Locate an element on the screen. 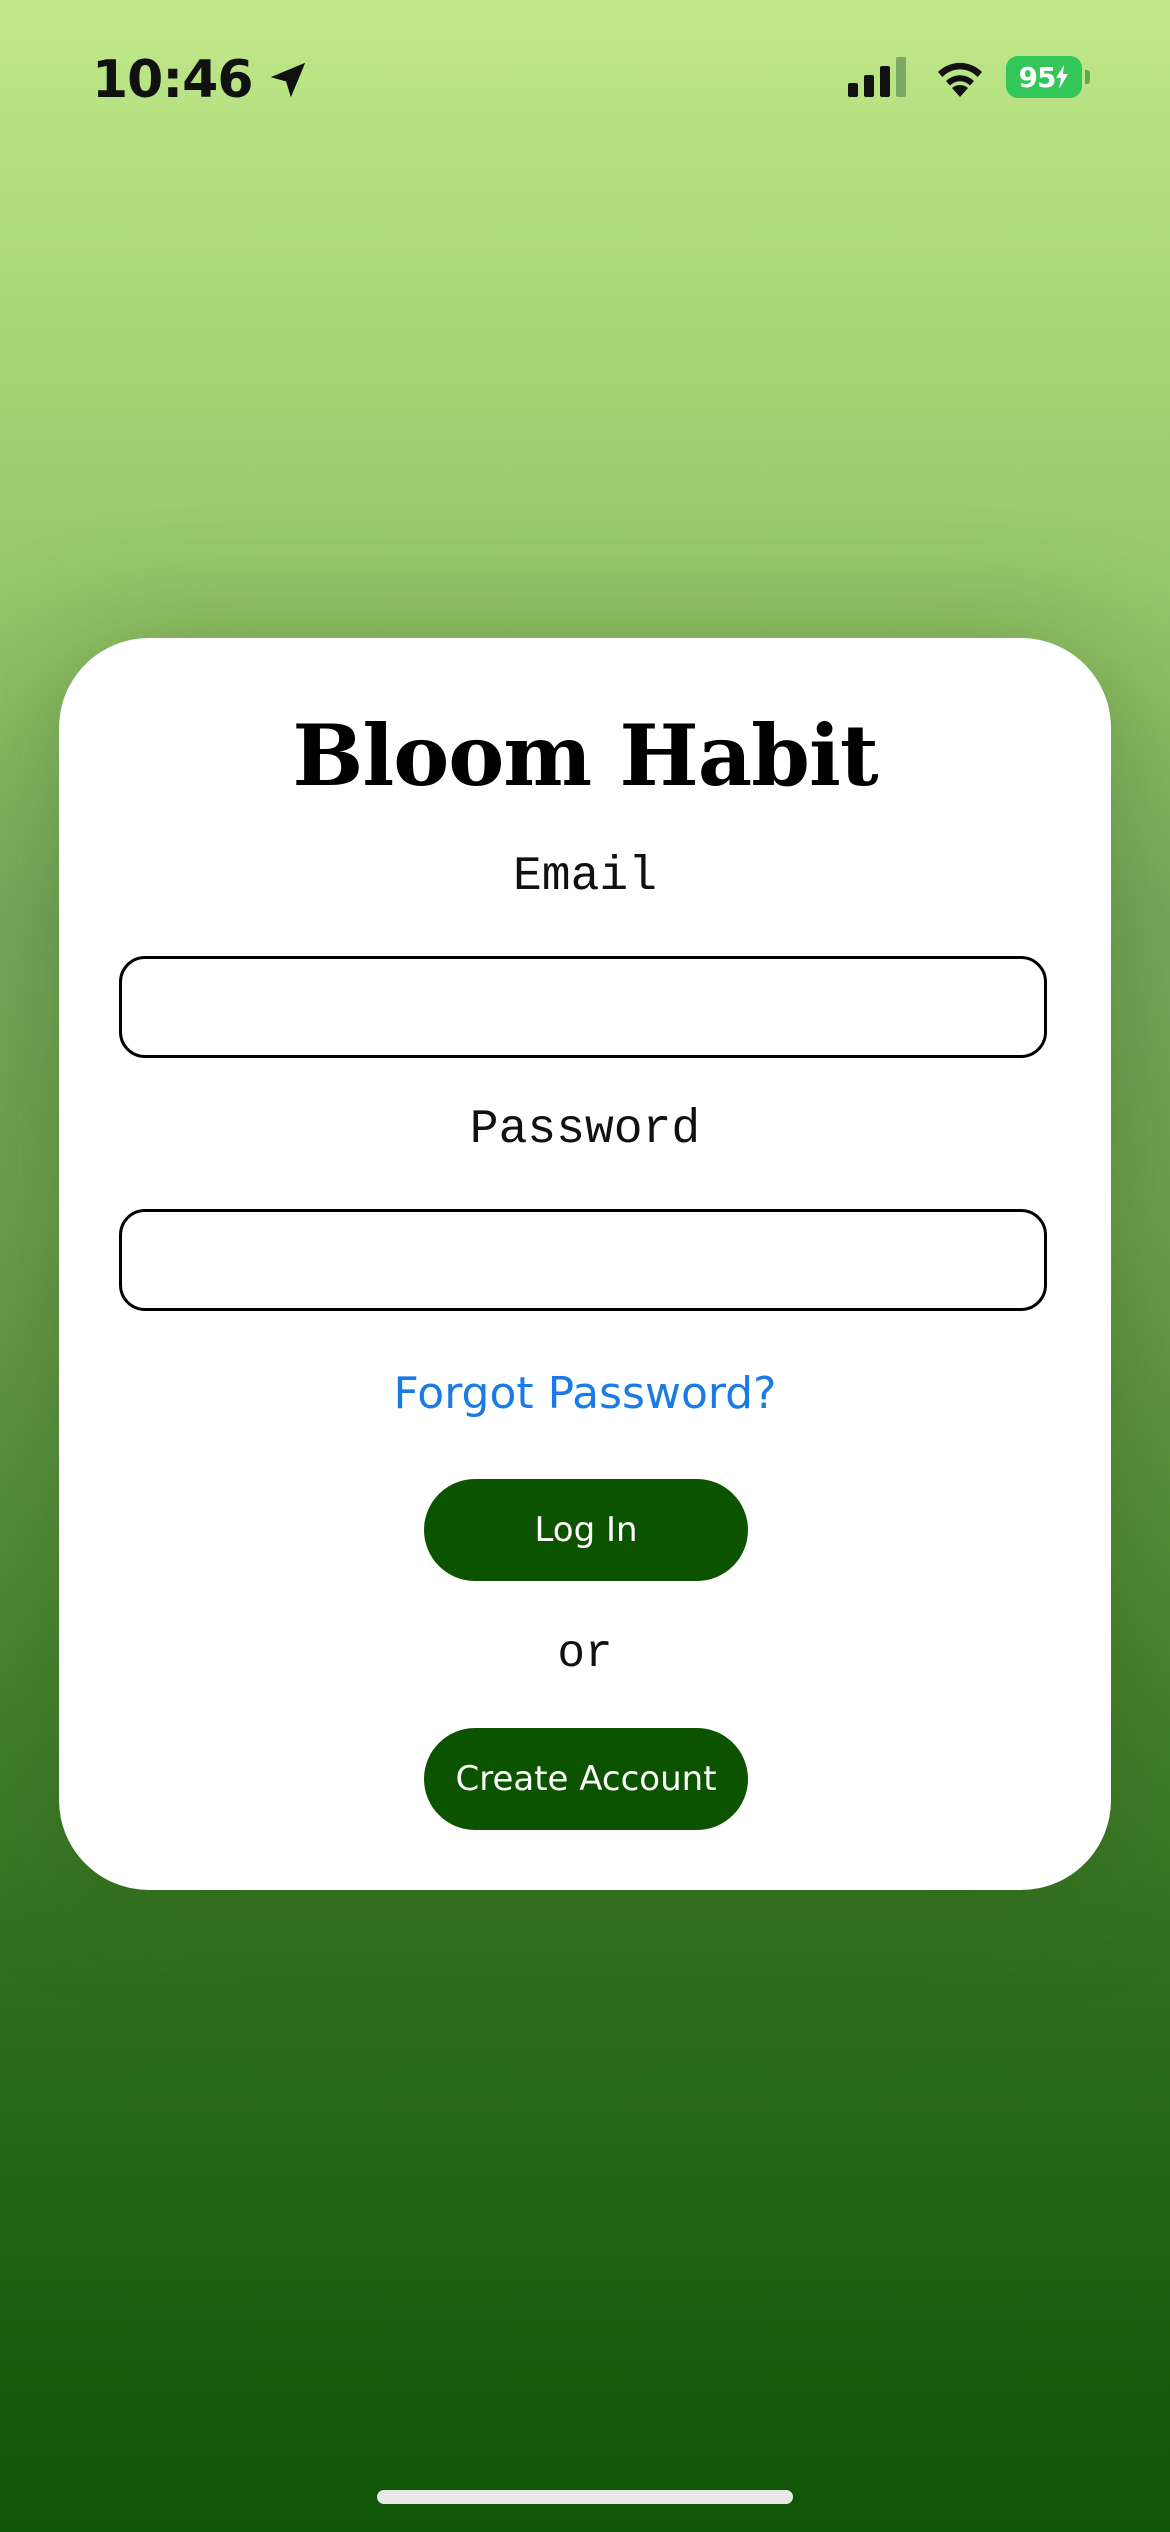 This screenshot has width=1170, height=2532. status-time: 10:46 is located at coordinates (173, 80).